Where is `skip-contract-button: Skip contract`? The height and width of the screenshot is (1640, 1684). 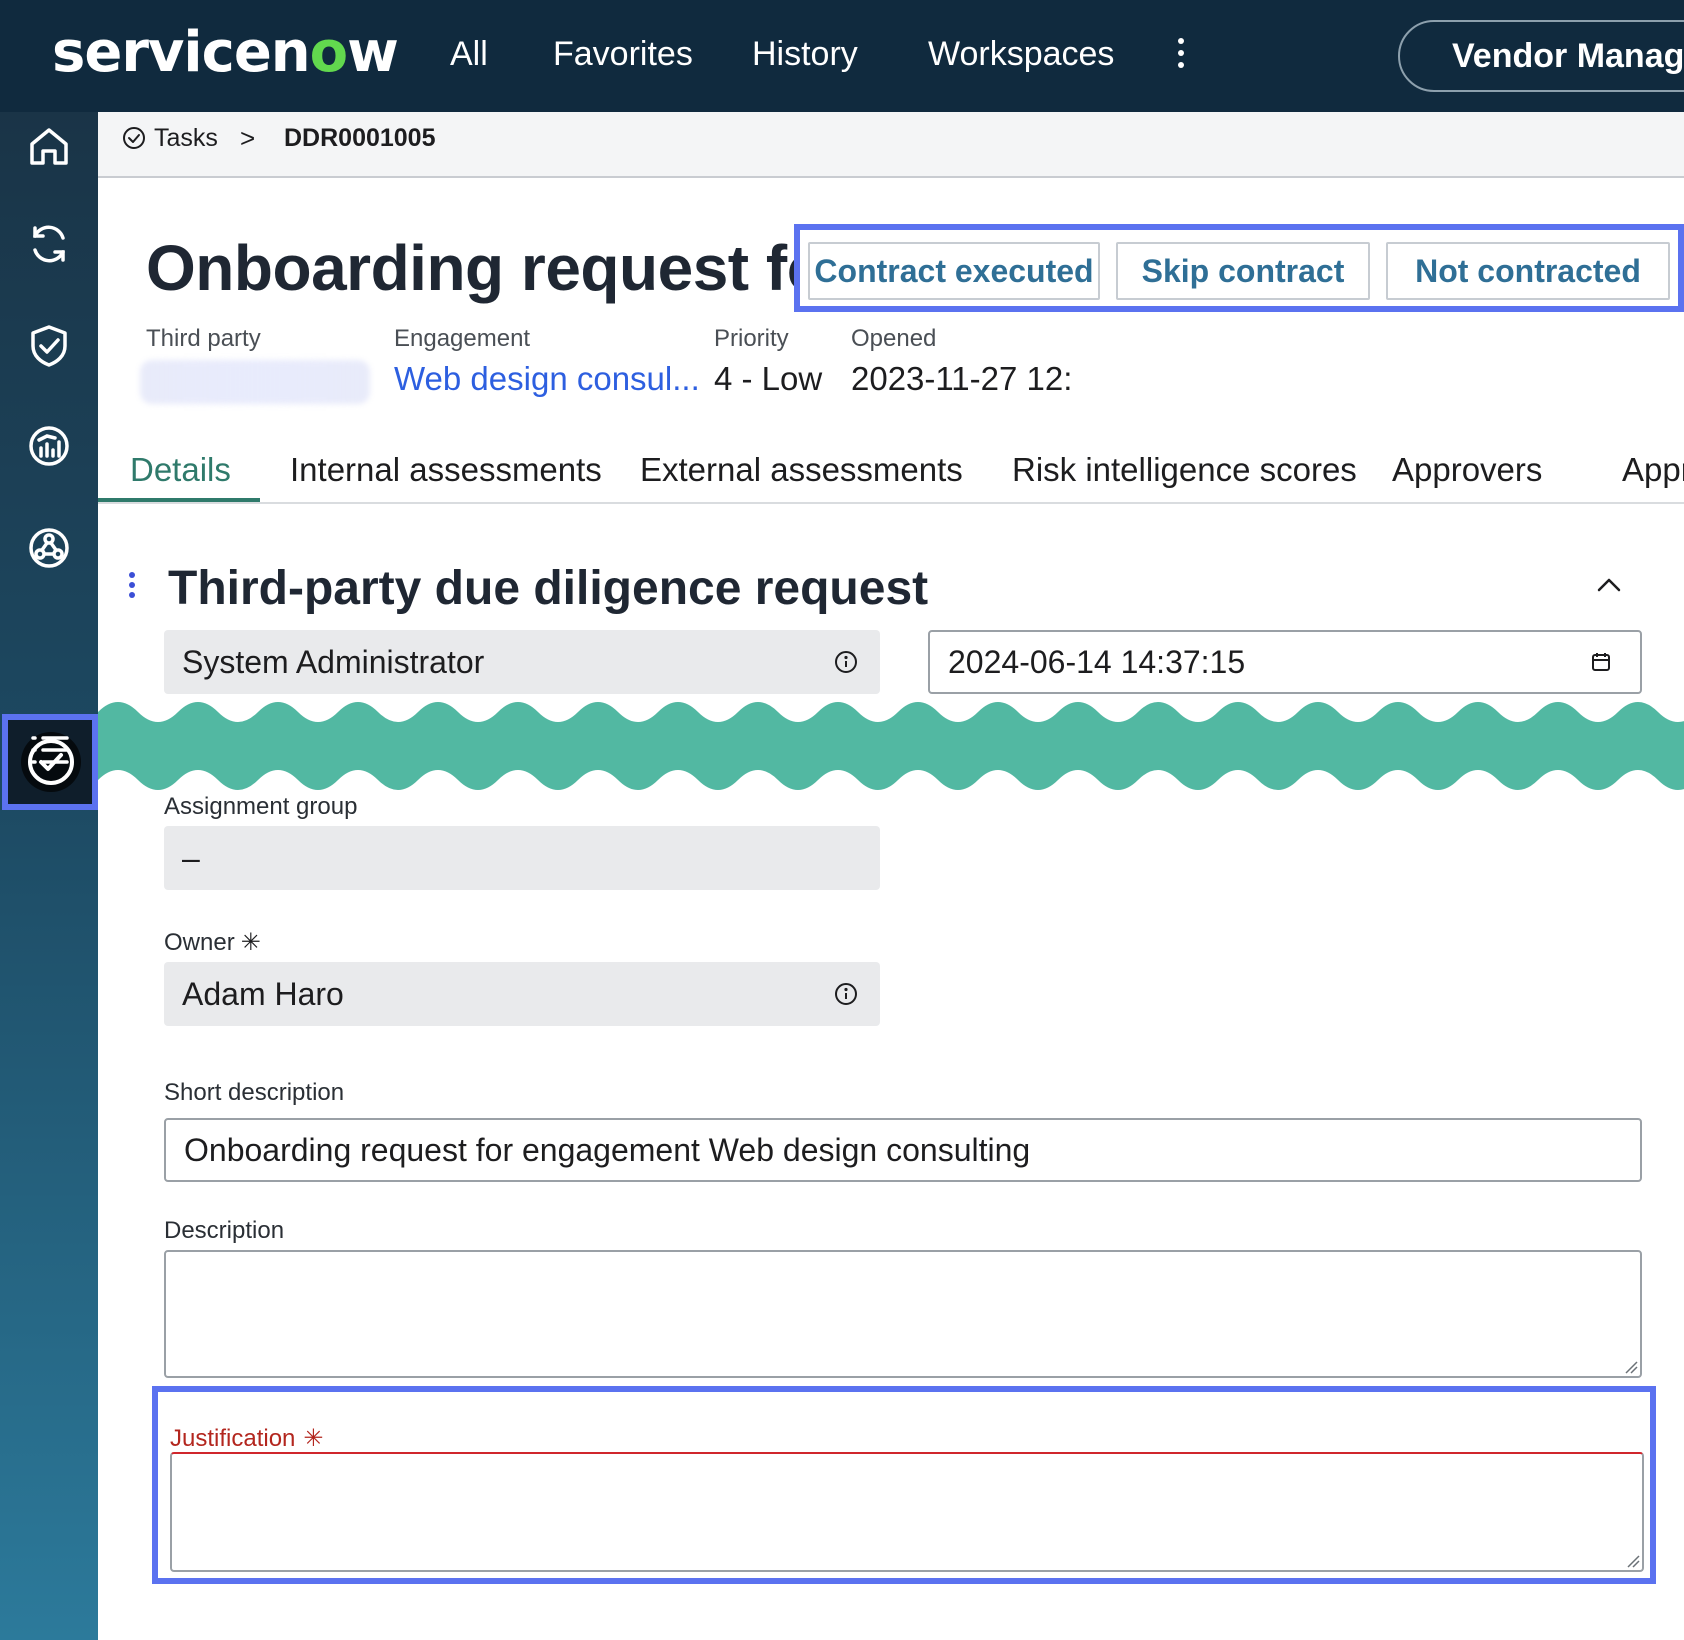
skip-contract-button: Skip contract is located at coordinates (1243, 271).